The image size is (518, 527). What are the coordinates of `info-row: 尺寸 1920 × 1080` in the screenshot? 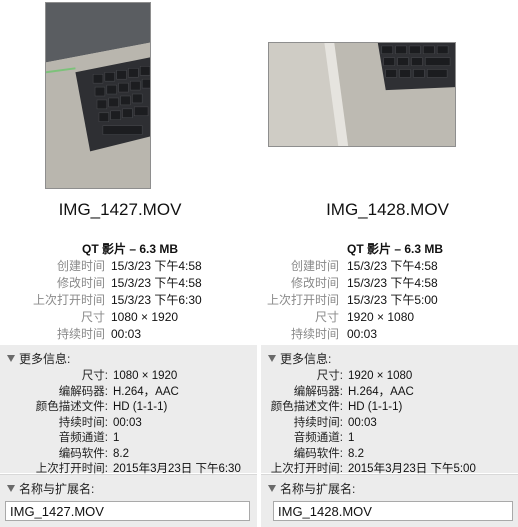 It's located at (389, 317).